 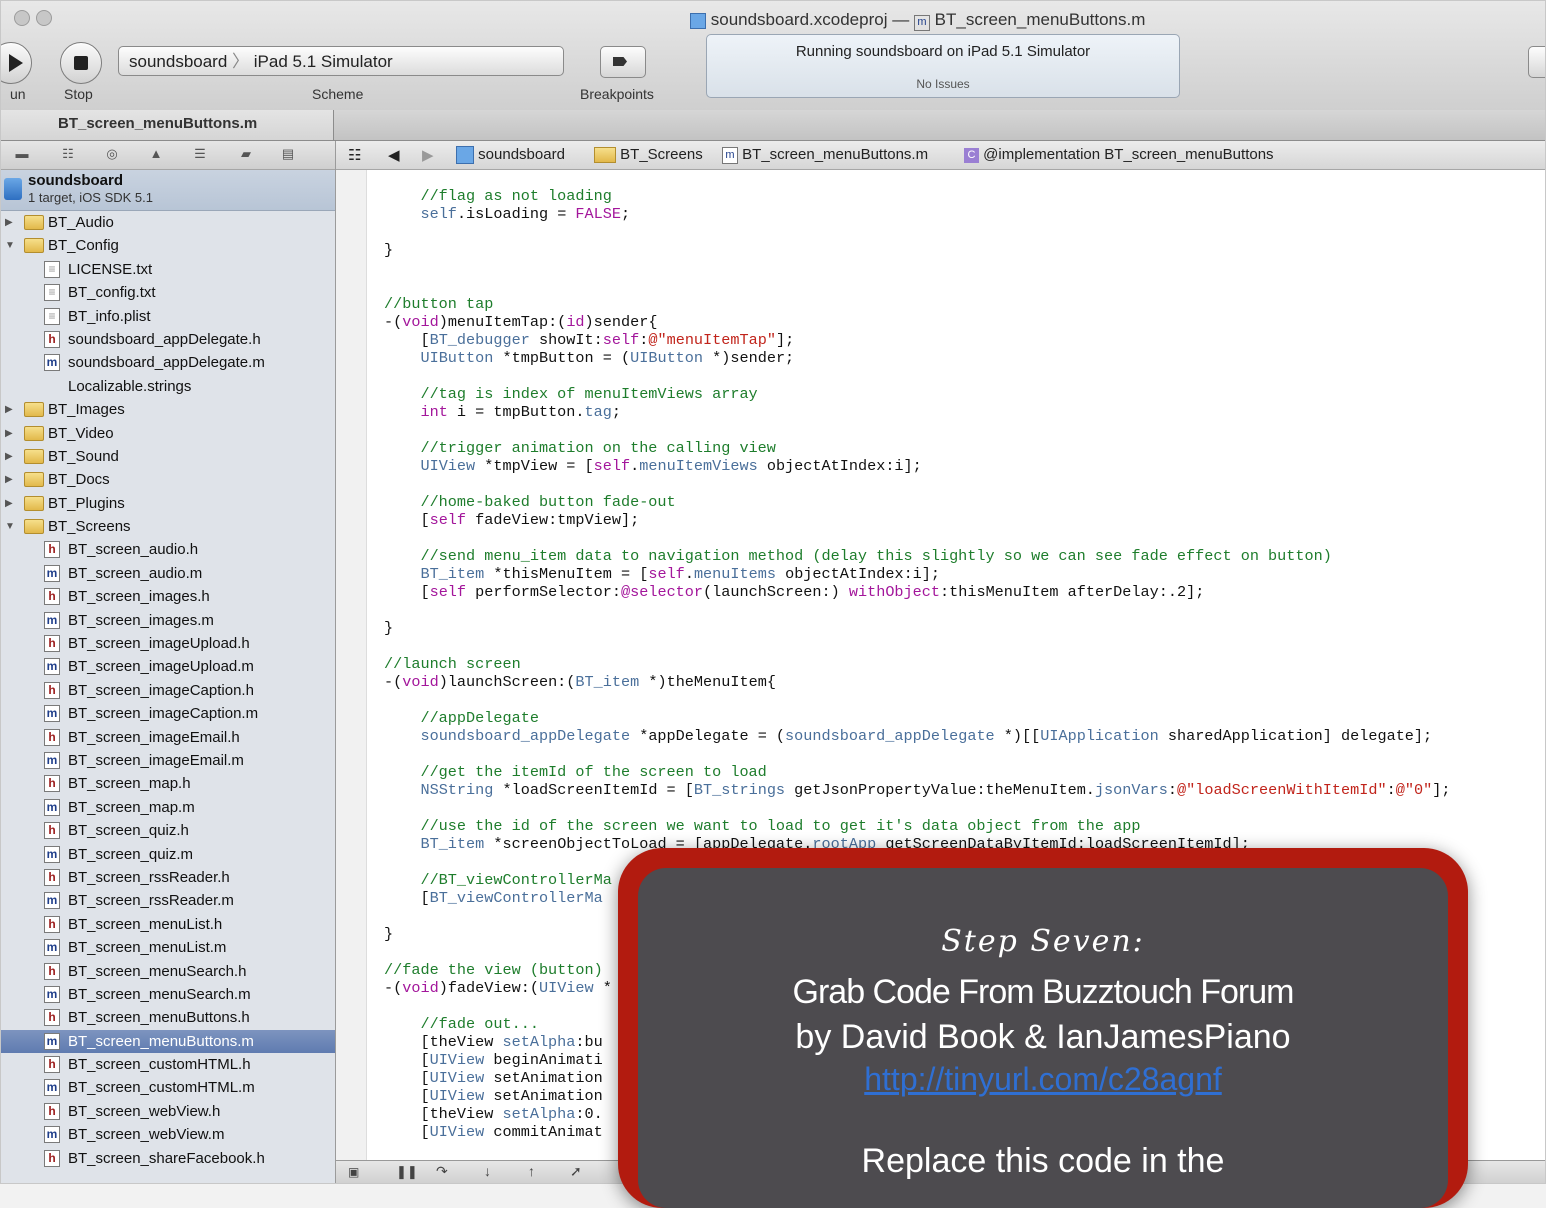 I want to click on folder-icon, so click(x=34, y=222).